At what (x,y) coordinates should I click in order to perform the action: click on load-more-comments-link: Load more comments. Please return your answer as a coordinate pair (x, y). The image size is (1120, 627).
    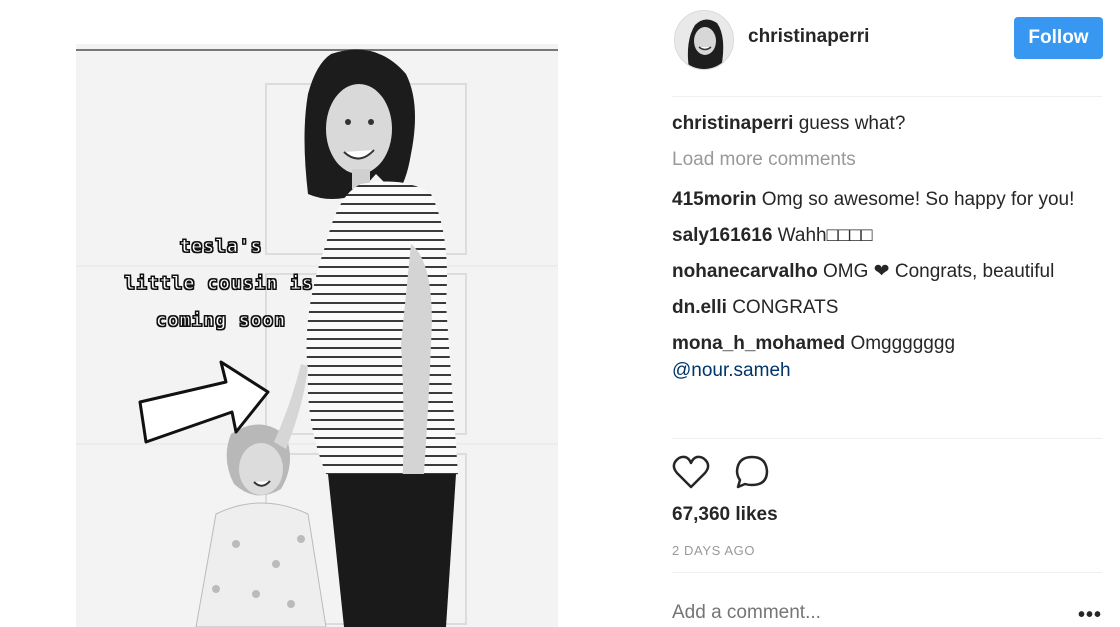
    Looking at the image, I should click on (888, 159).